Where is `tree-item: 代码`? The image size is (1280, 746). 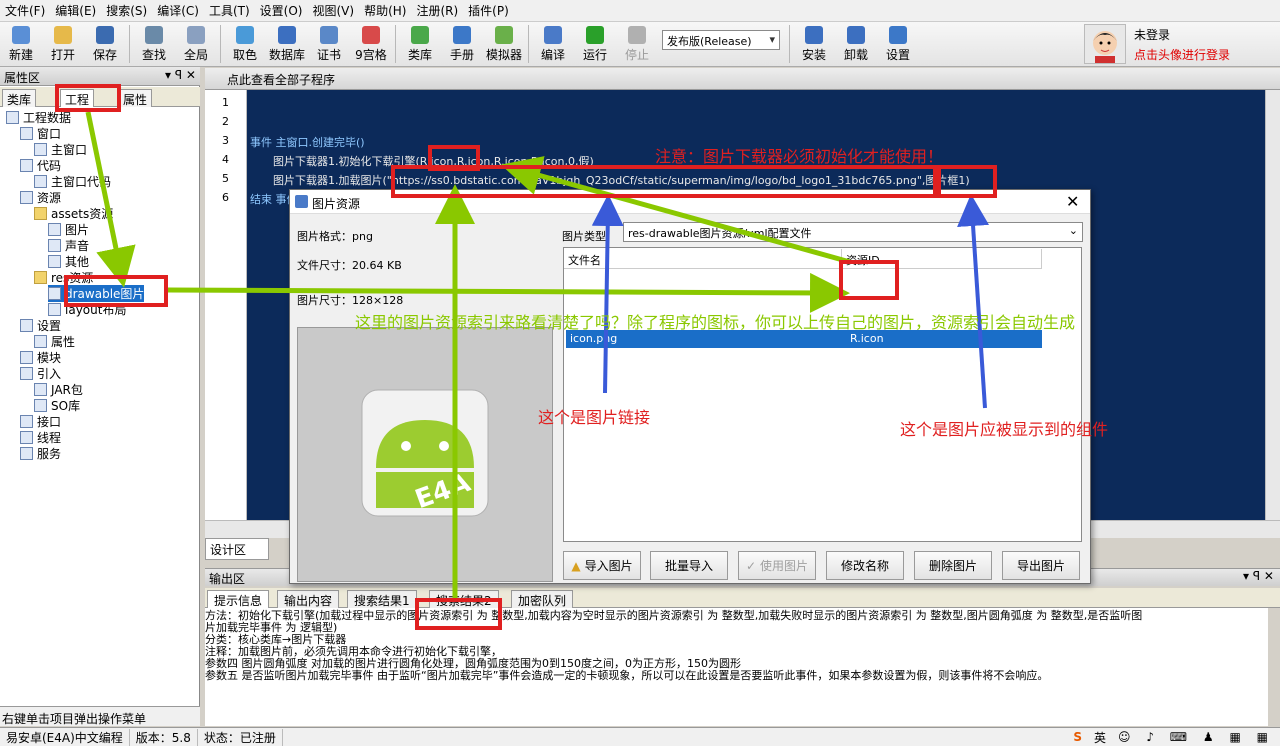
tree-item: 代码 is located at coordinates (40, 165).